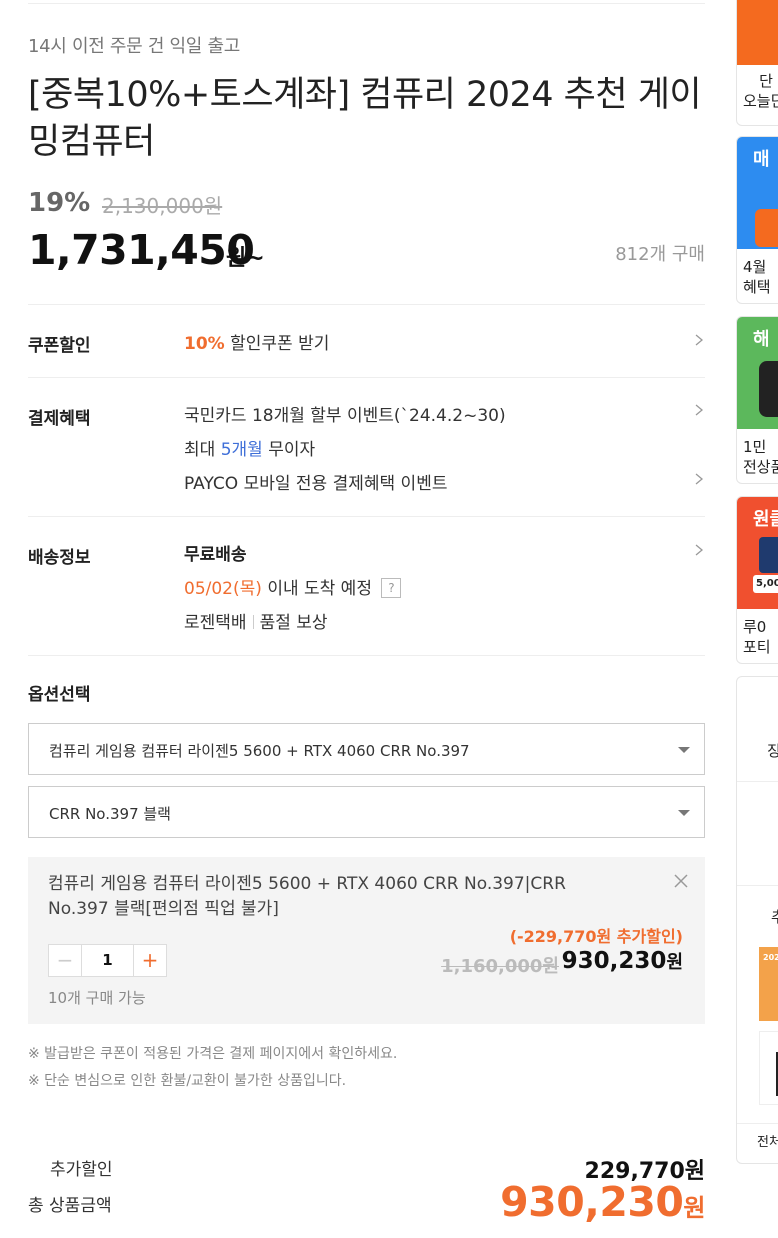 The height and width of the screenshot is (1238, 778). Describe the element at coordinates (223, 589) in the screenshot. I see `arrival-date: 05/02(목)` at that location.